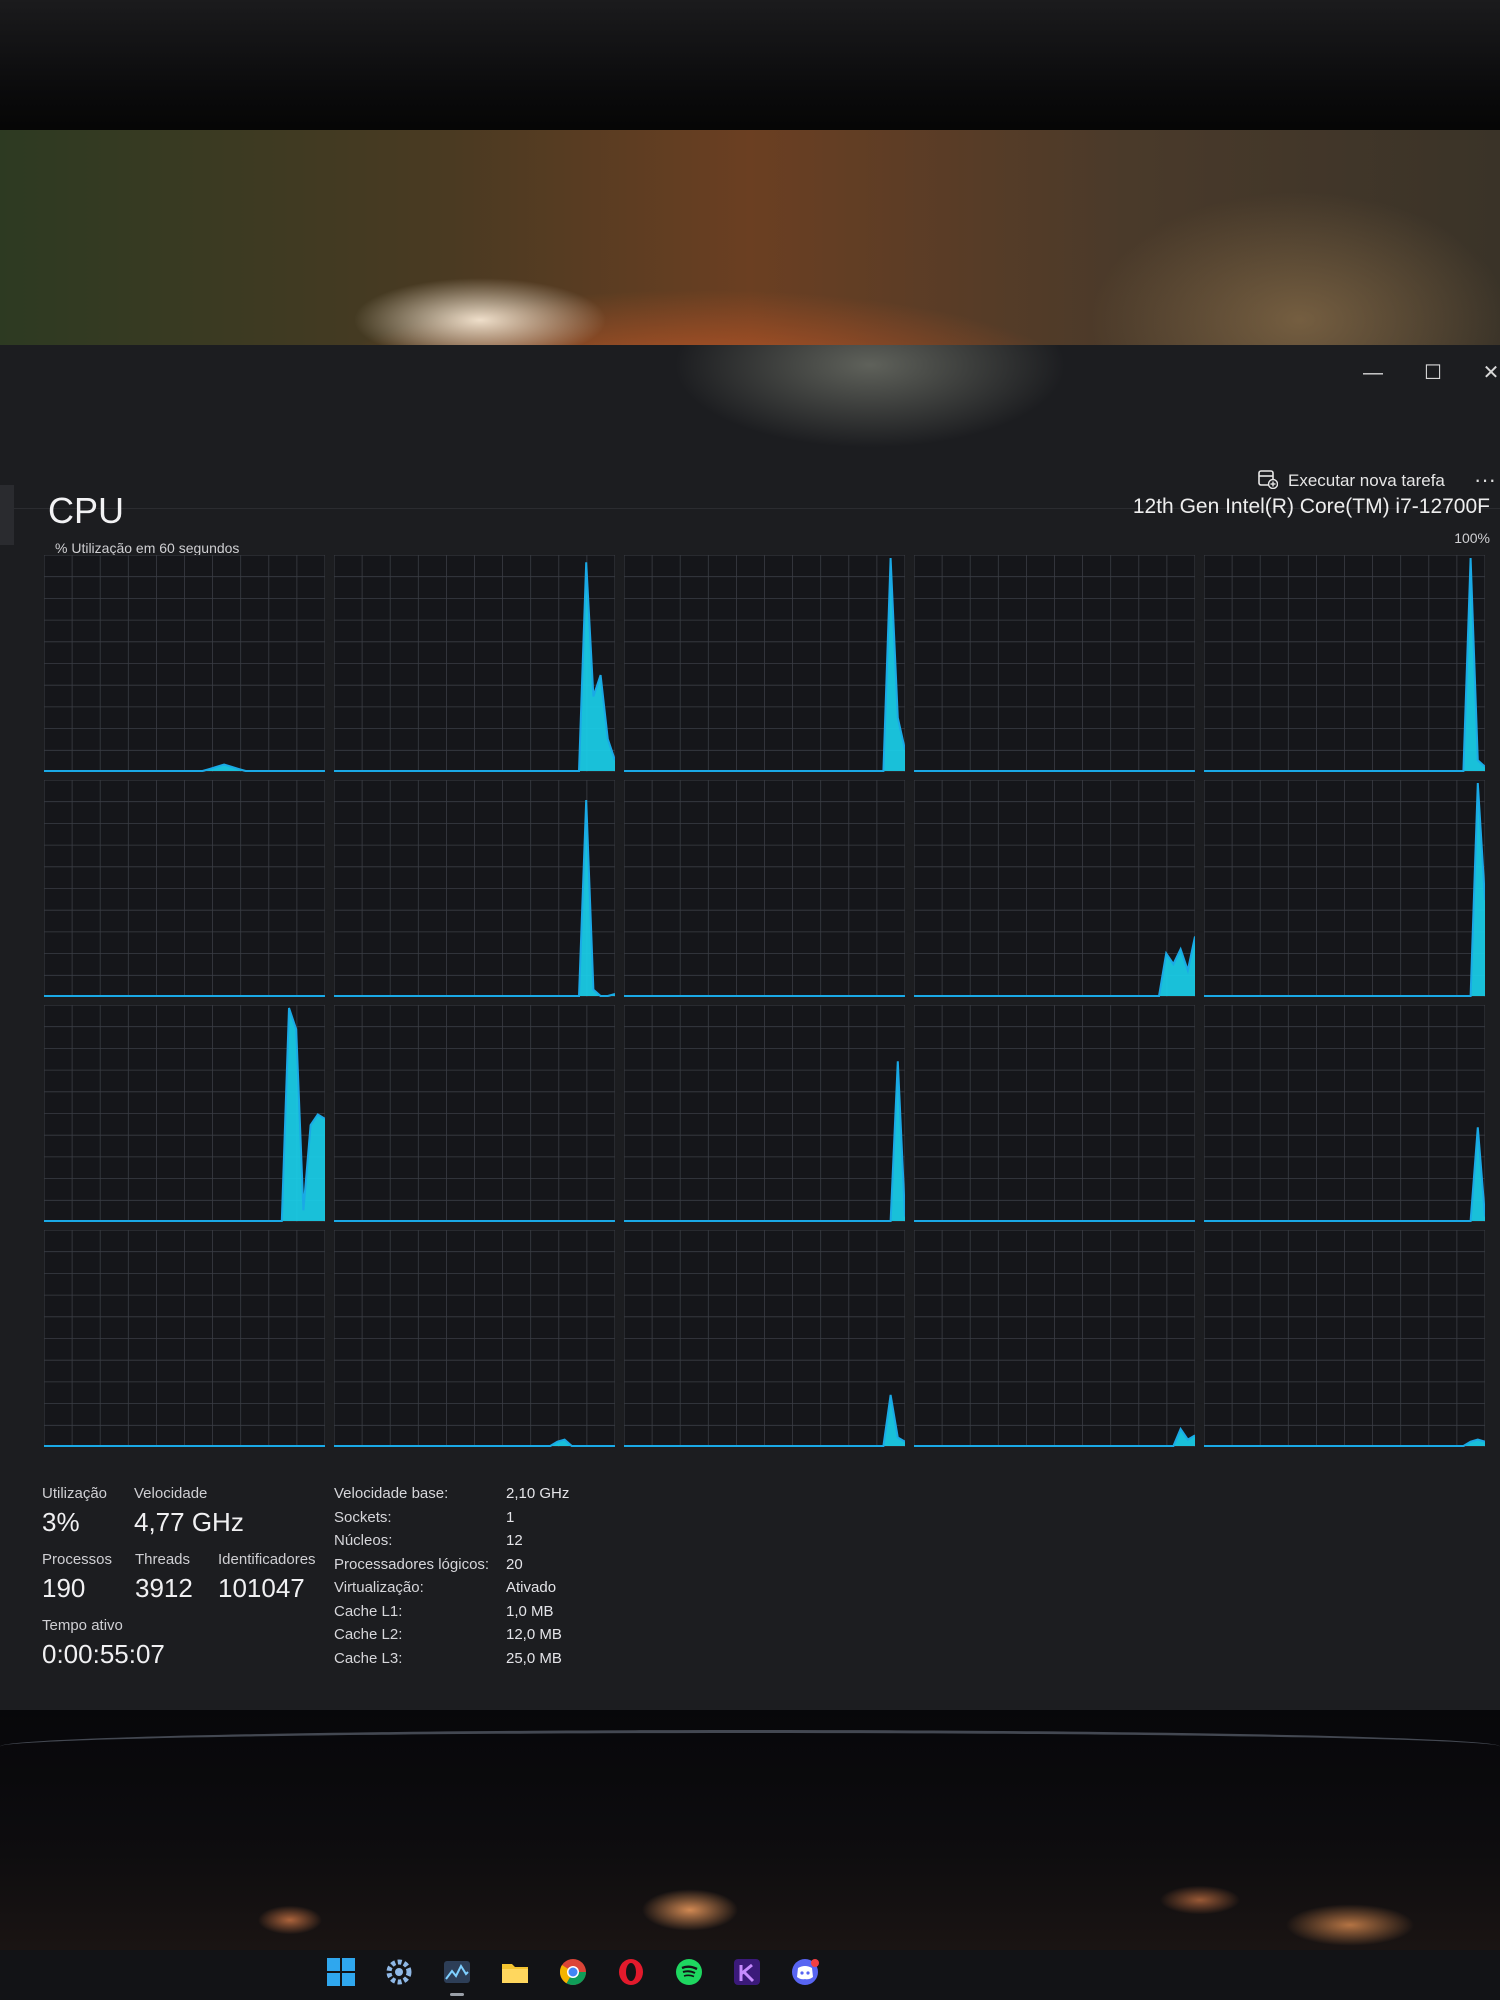  Describe the element at coordinates (689, 1972) in the screenshot. I see `spotify-icon` at that location.